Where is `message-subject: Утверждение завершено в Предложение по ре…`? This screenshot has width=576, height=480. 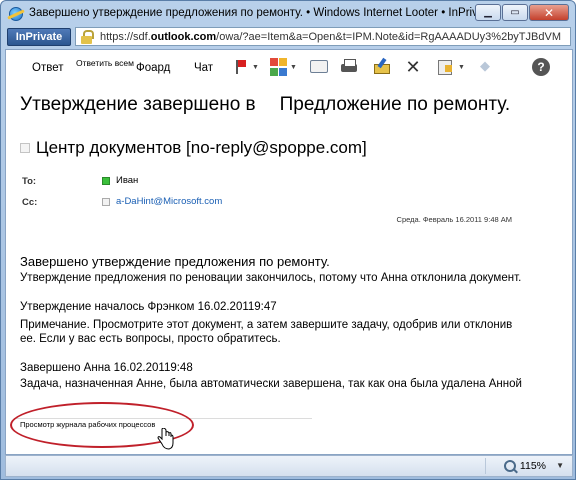 message-subject: Утверждение завершено в Предложение по ре… is located at coordinates (265, 105).